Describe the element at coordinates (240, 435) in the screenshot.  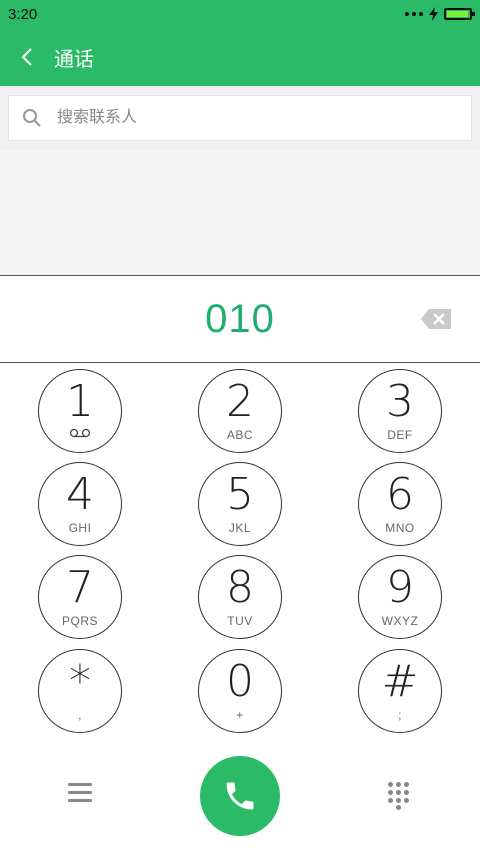
I see `key-letters-label: ABC` at that location.